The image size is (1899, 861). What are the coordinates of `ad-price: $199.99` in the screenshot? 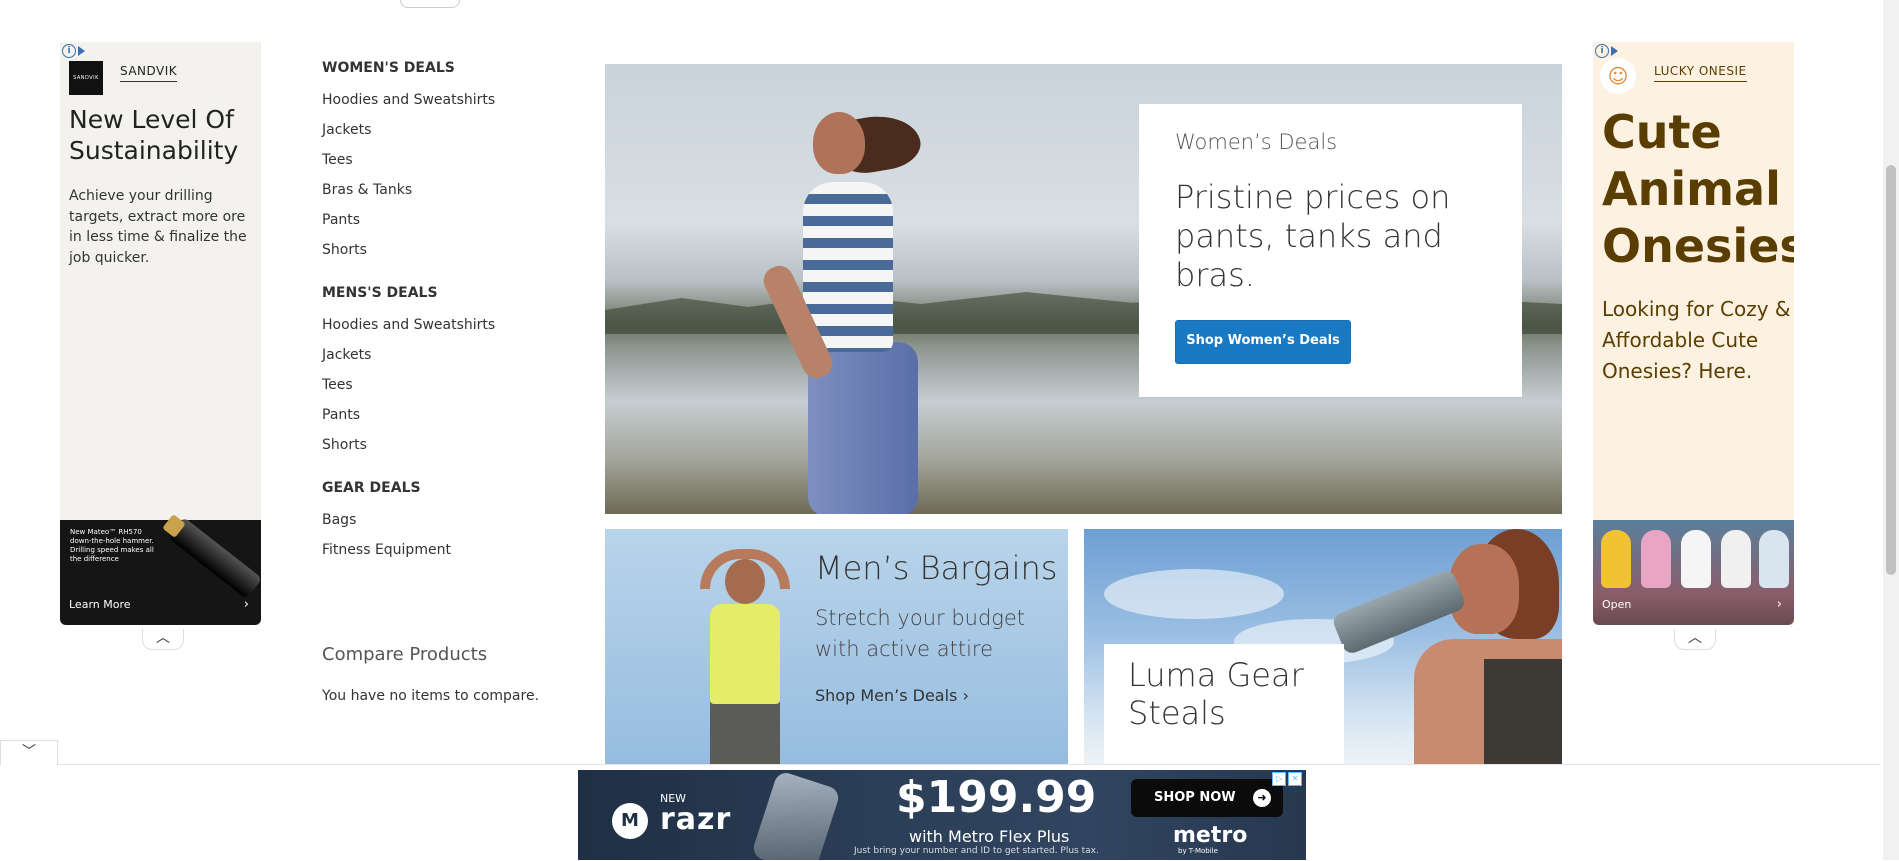 It's located at (996, 797).